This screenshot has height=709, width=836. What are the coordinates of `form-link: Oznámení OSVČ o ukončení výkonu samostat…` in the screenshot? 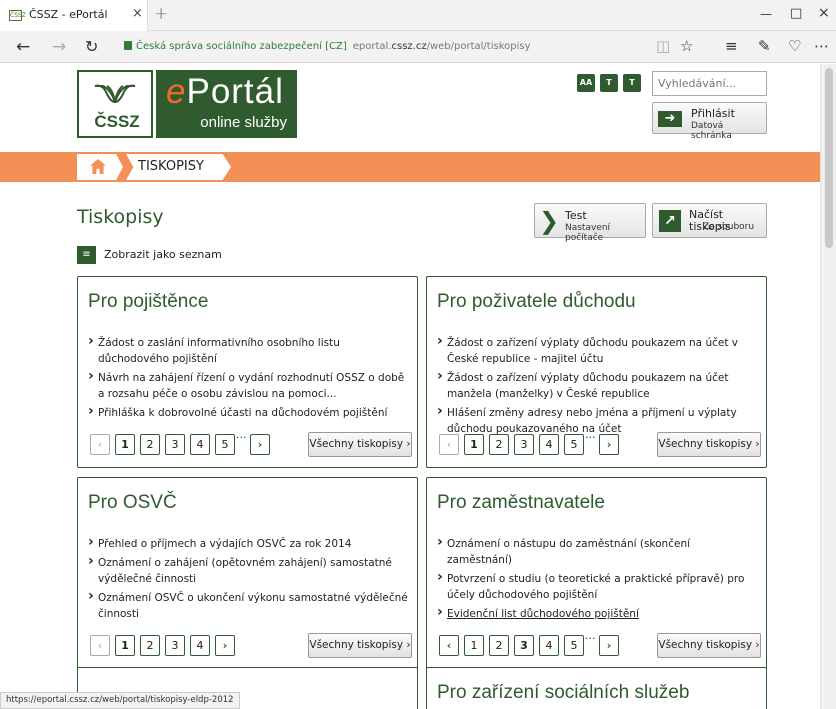 It's located at (248, 605).